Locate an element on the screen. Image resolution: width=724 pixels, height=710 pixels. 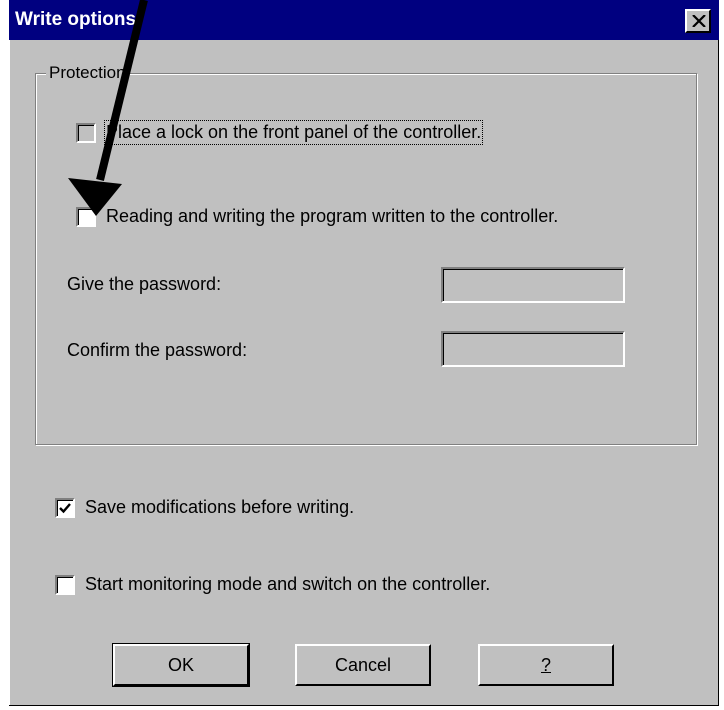
confirm-password-label: Confirm the password: is located at coordinates (157, 350).